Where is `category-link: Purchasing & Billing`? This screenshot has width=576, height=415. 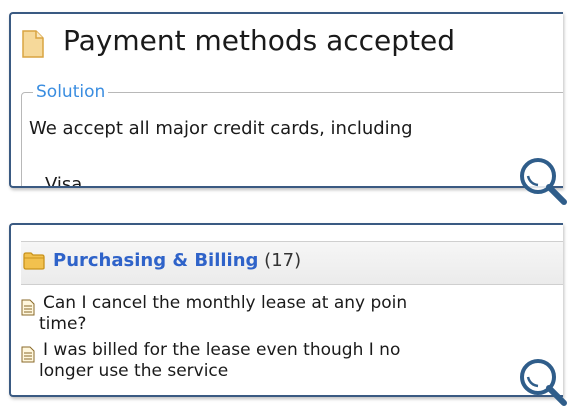 category-link: Purchasing & Billing is located at coordinates (155, 260).